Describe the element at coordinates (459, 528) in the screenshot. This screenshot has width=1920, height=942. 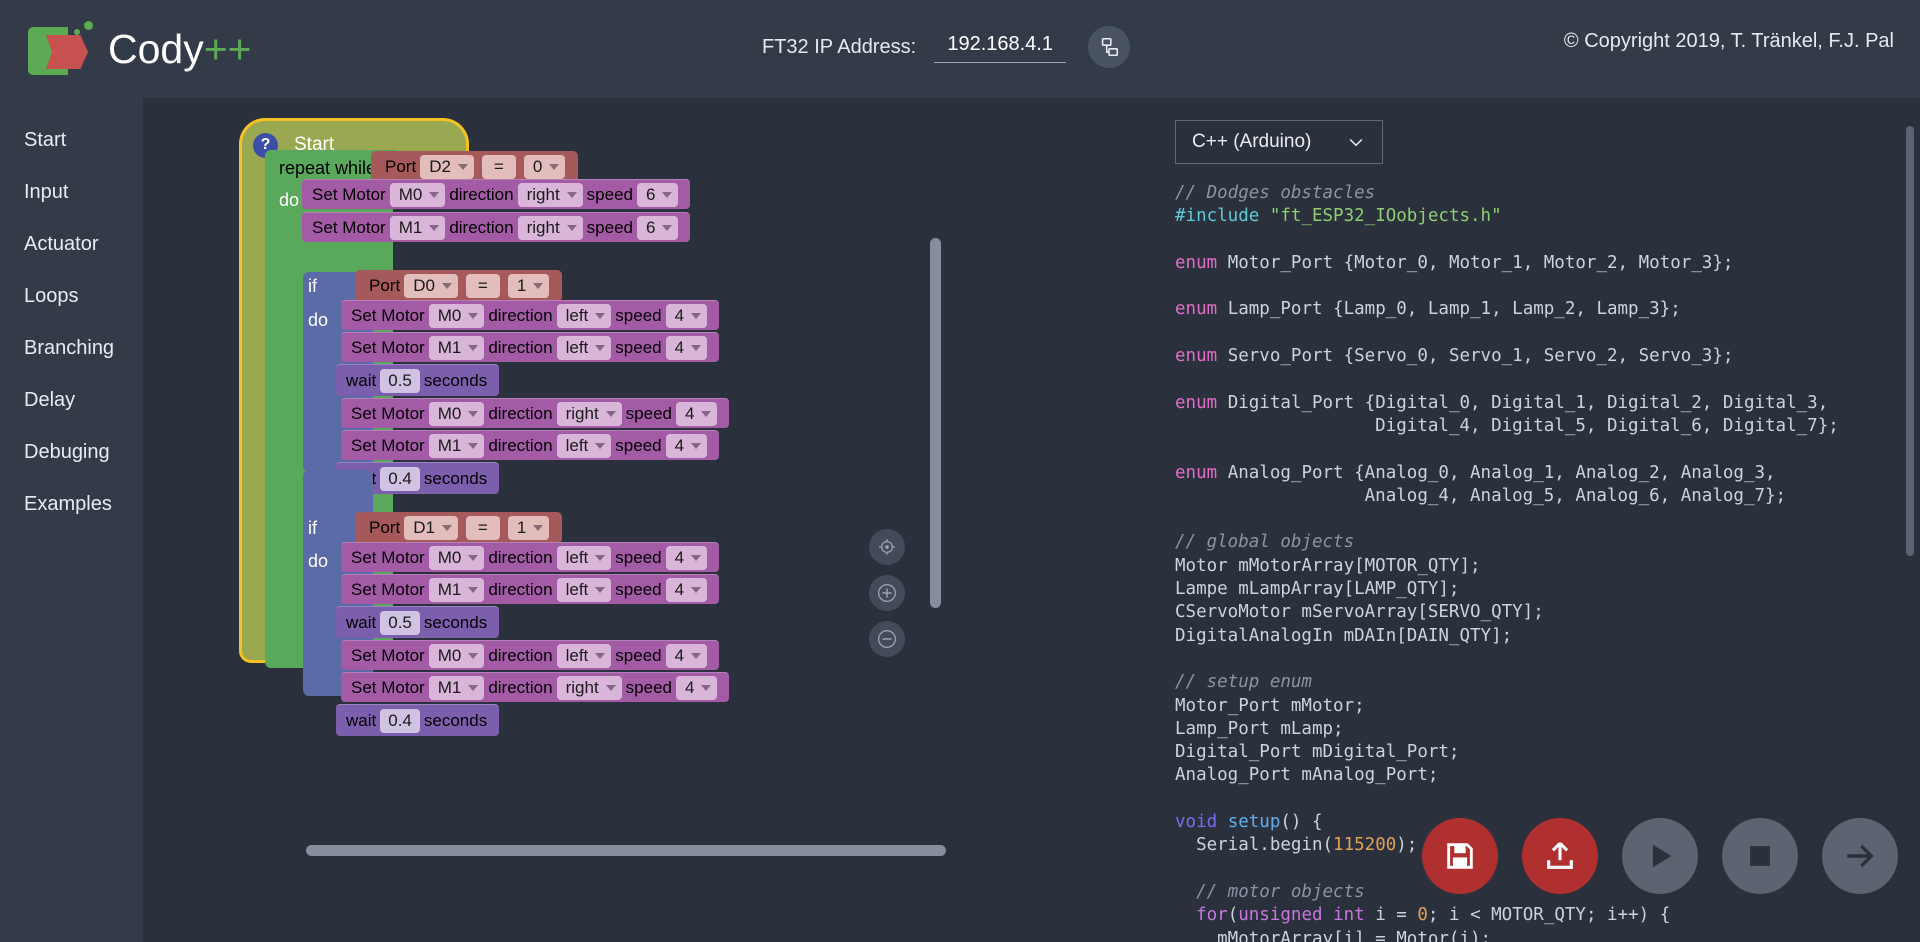
I see `if-condition-block: Port D1 = 1` at that location.